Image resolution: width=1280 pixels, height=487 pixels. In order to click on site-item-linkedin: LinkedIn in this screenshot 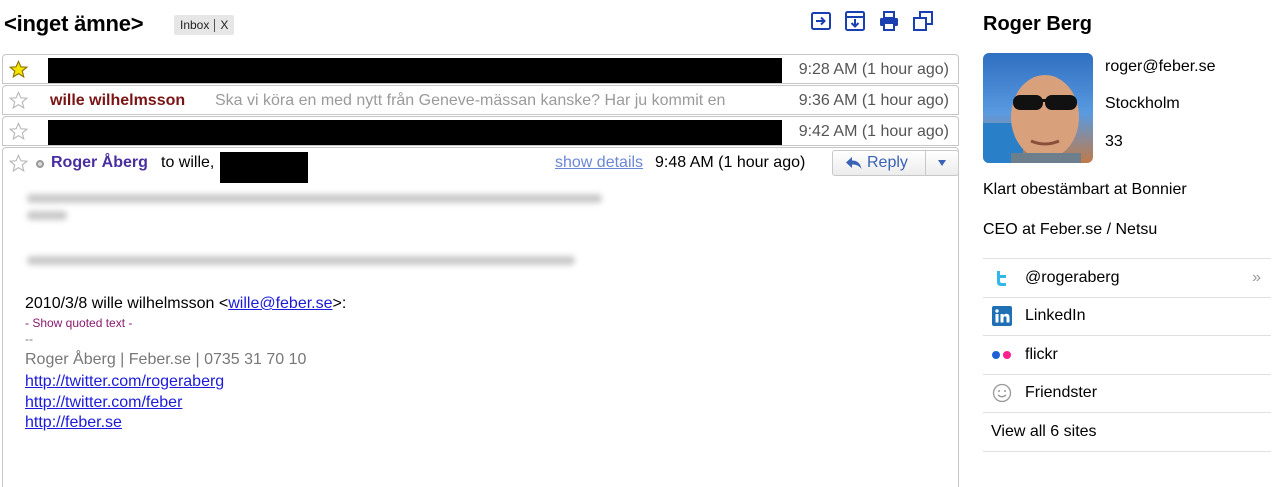, I will do `click(1127, 317)`.